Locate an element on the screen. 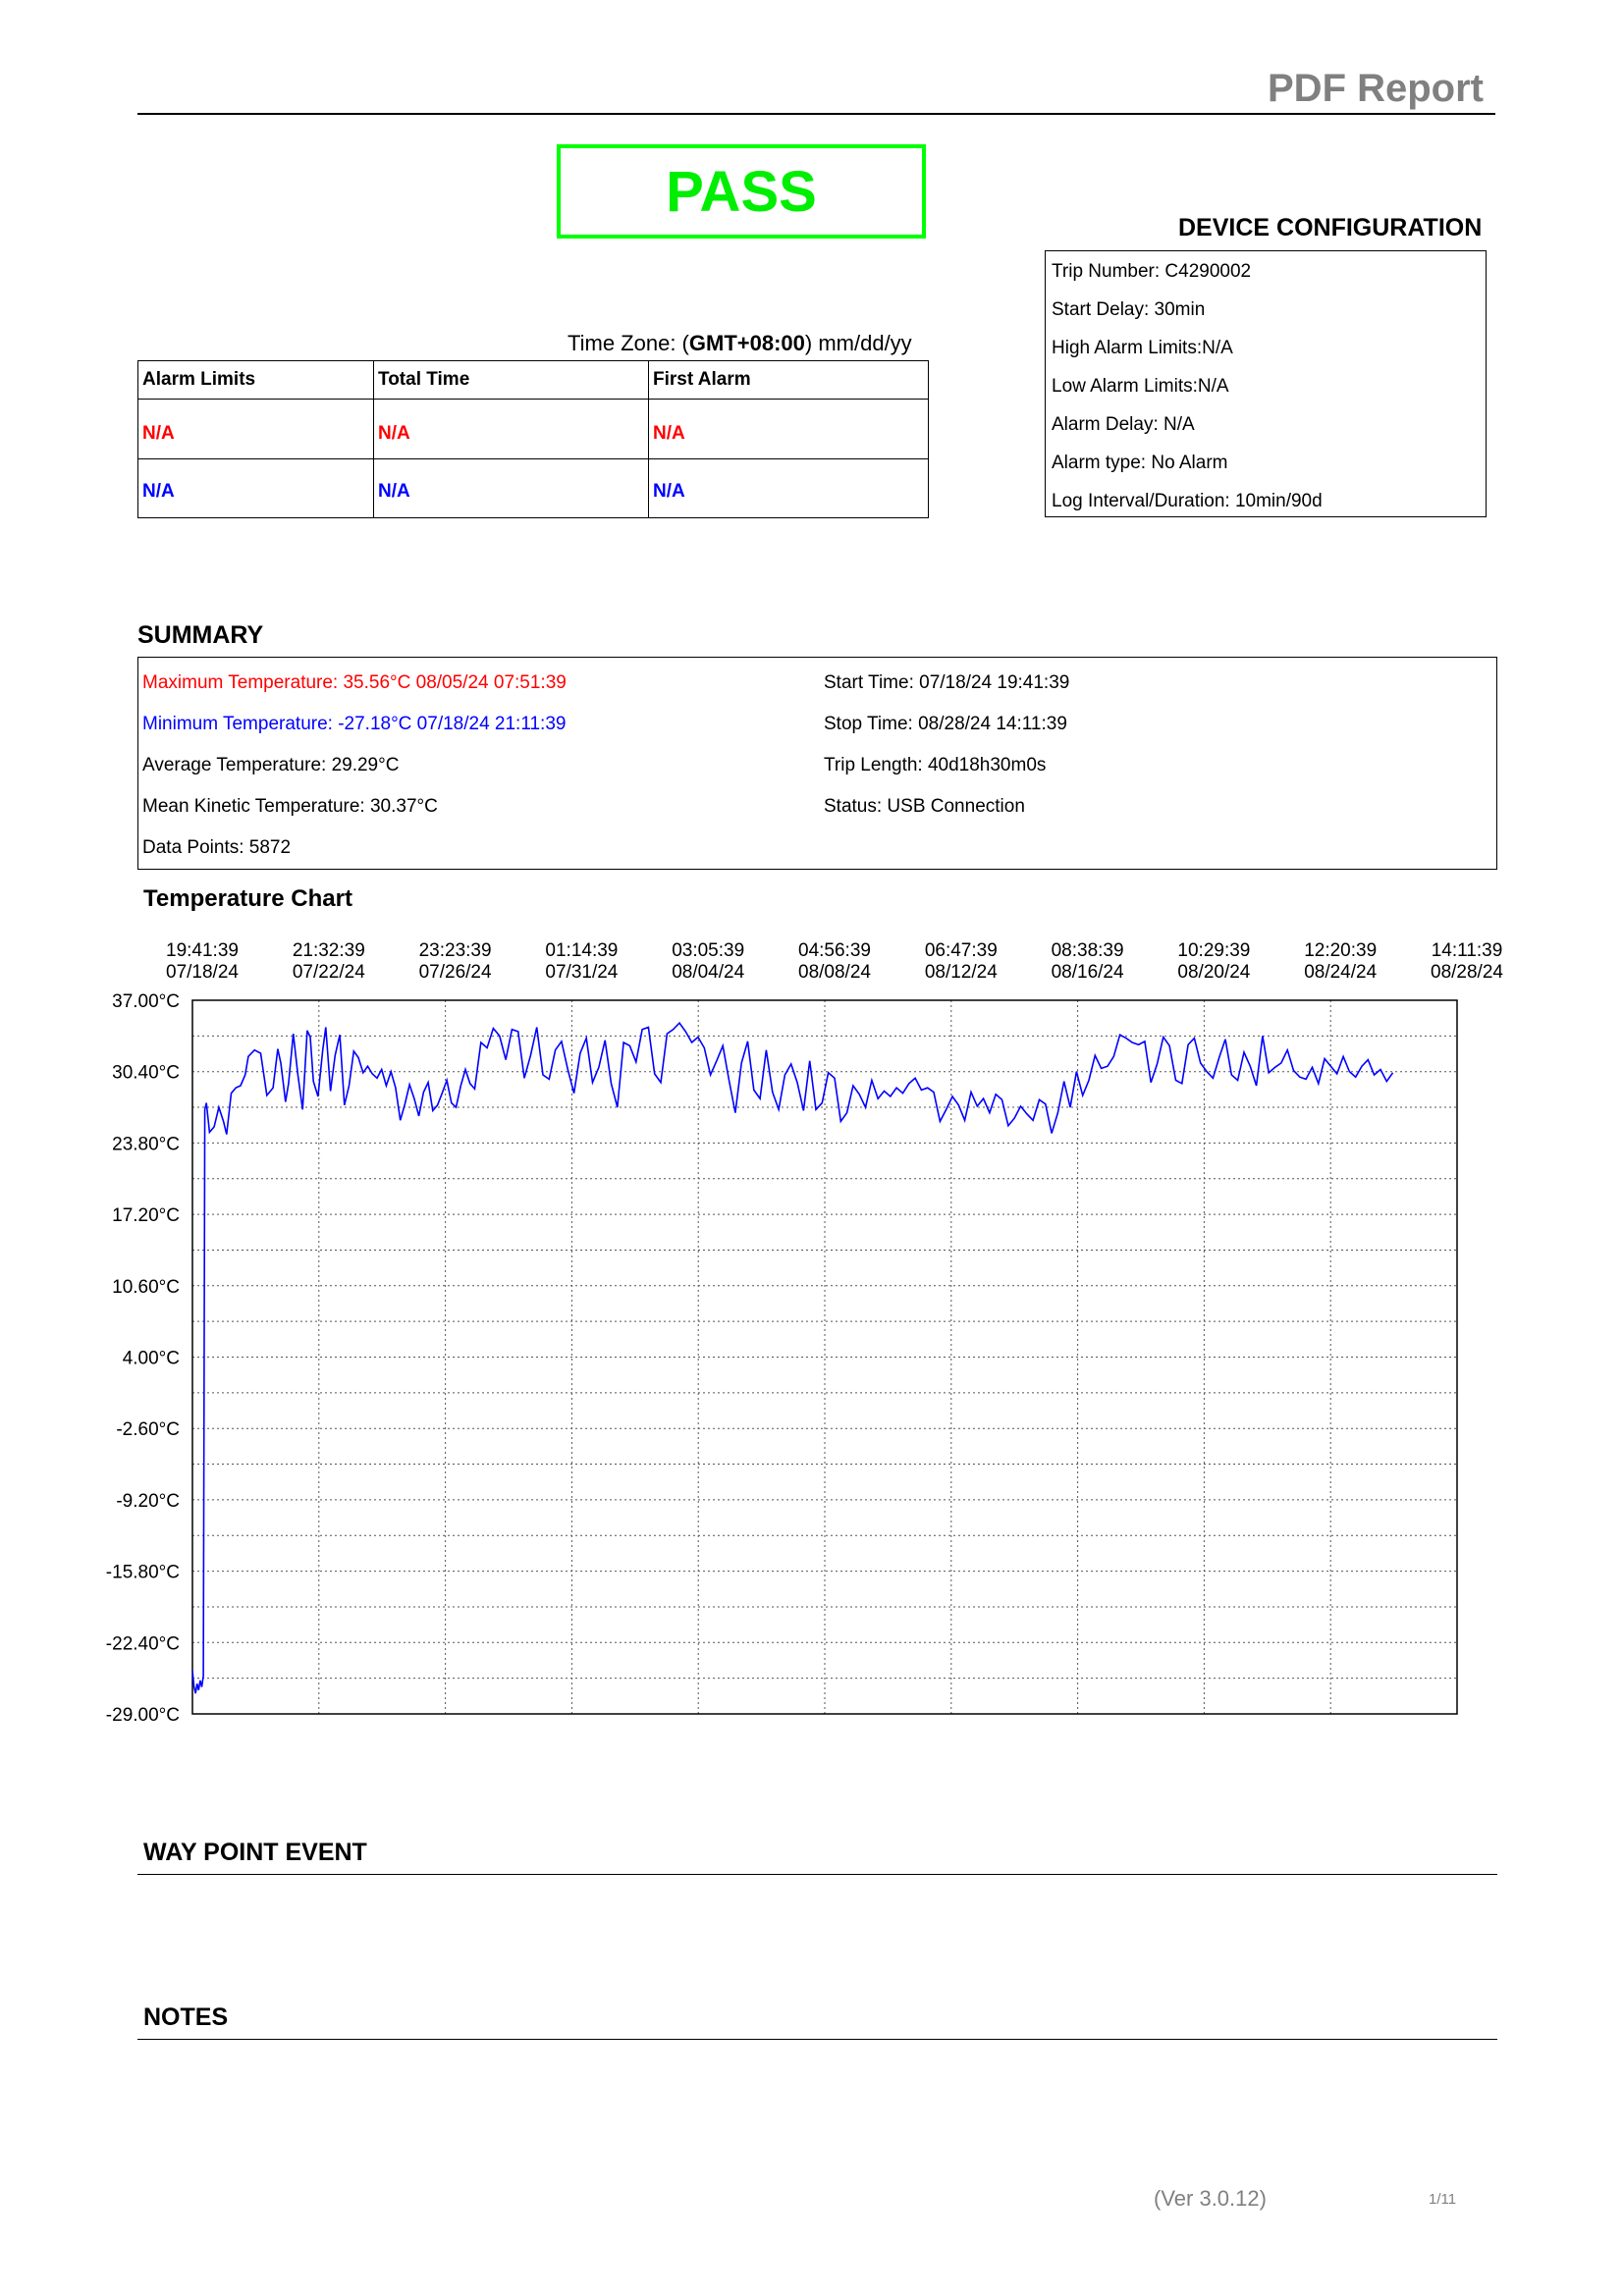 This screenshot has height=2296, width=1623. config-alarm-type: Alarm type: No Alarm is located at coordinates (1140, 463).